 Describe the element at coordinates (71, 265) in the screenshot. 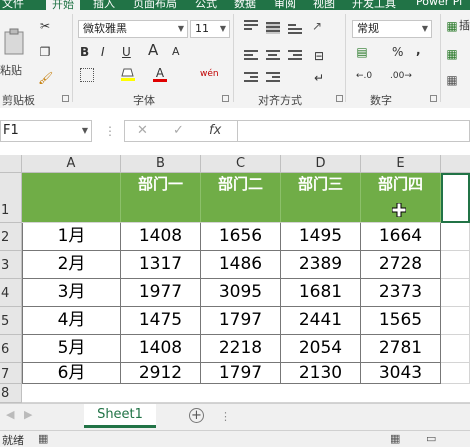

I see `cell-a3: 2月` at that location.